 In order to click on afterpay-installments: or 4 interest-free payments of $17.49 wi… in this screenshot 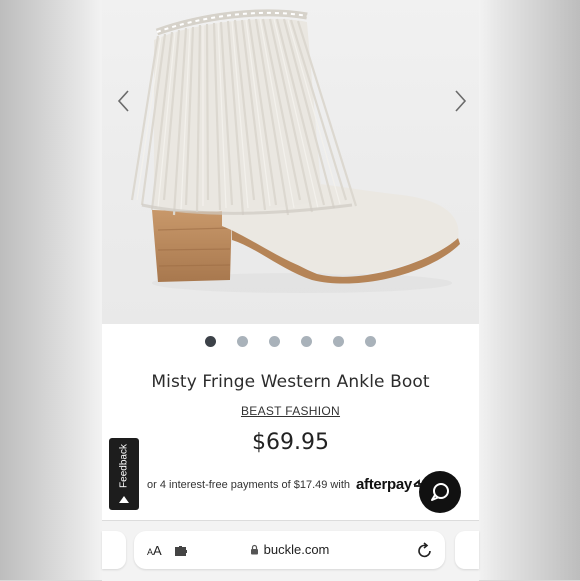, I will do `click(287, 484)`.